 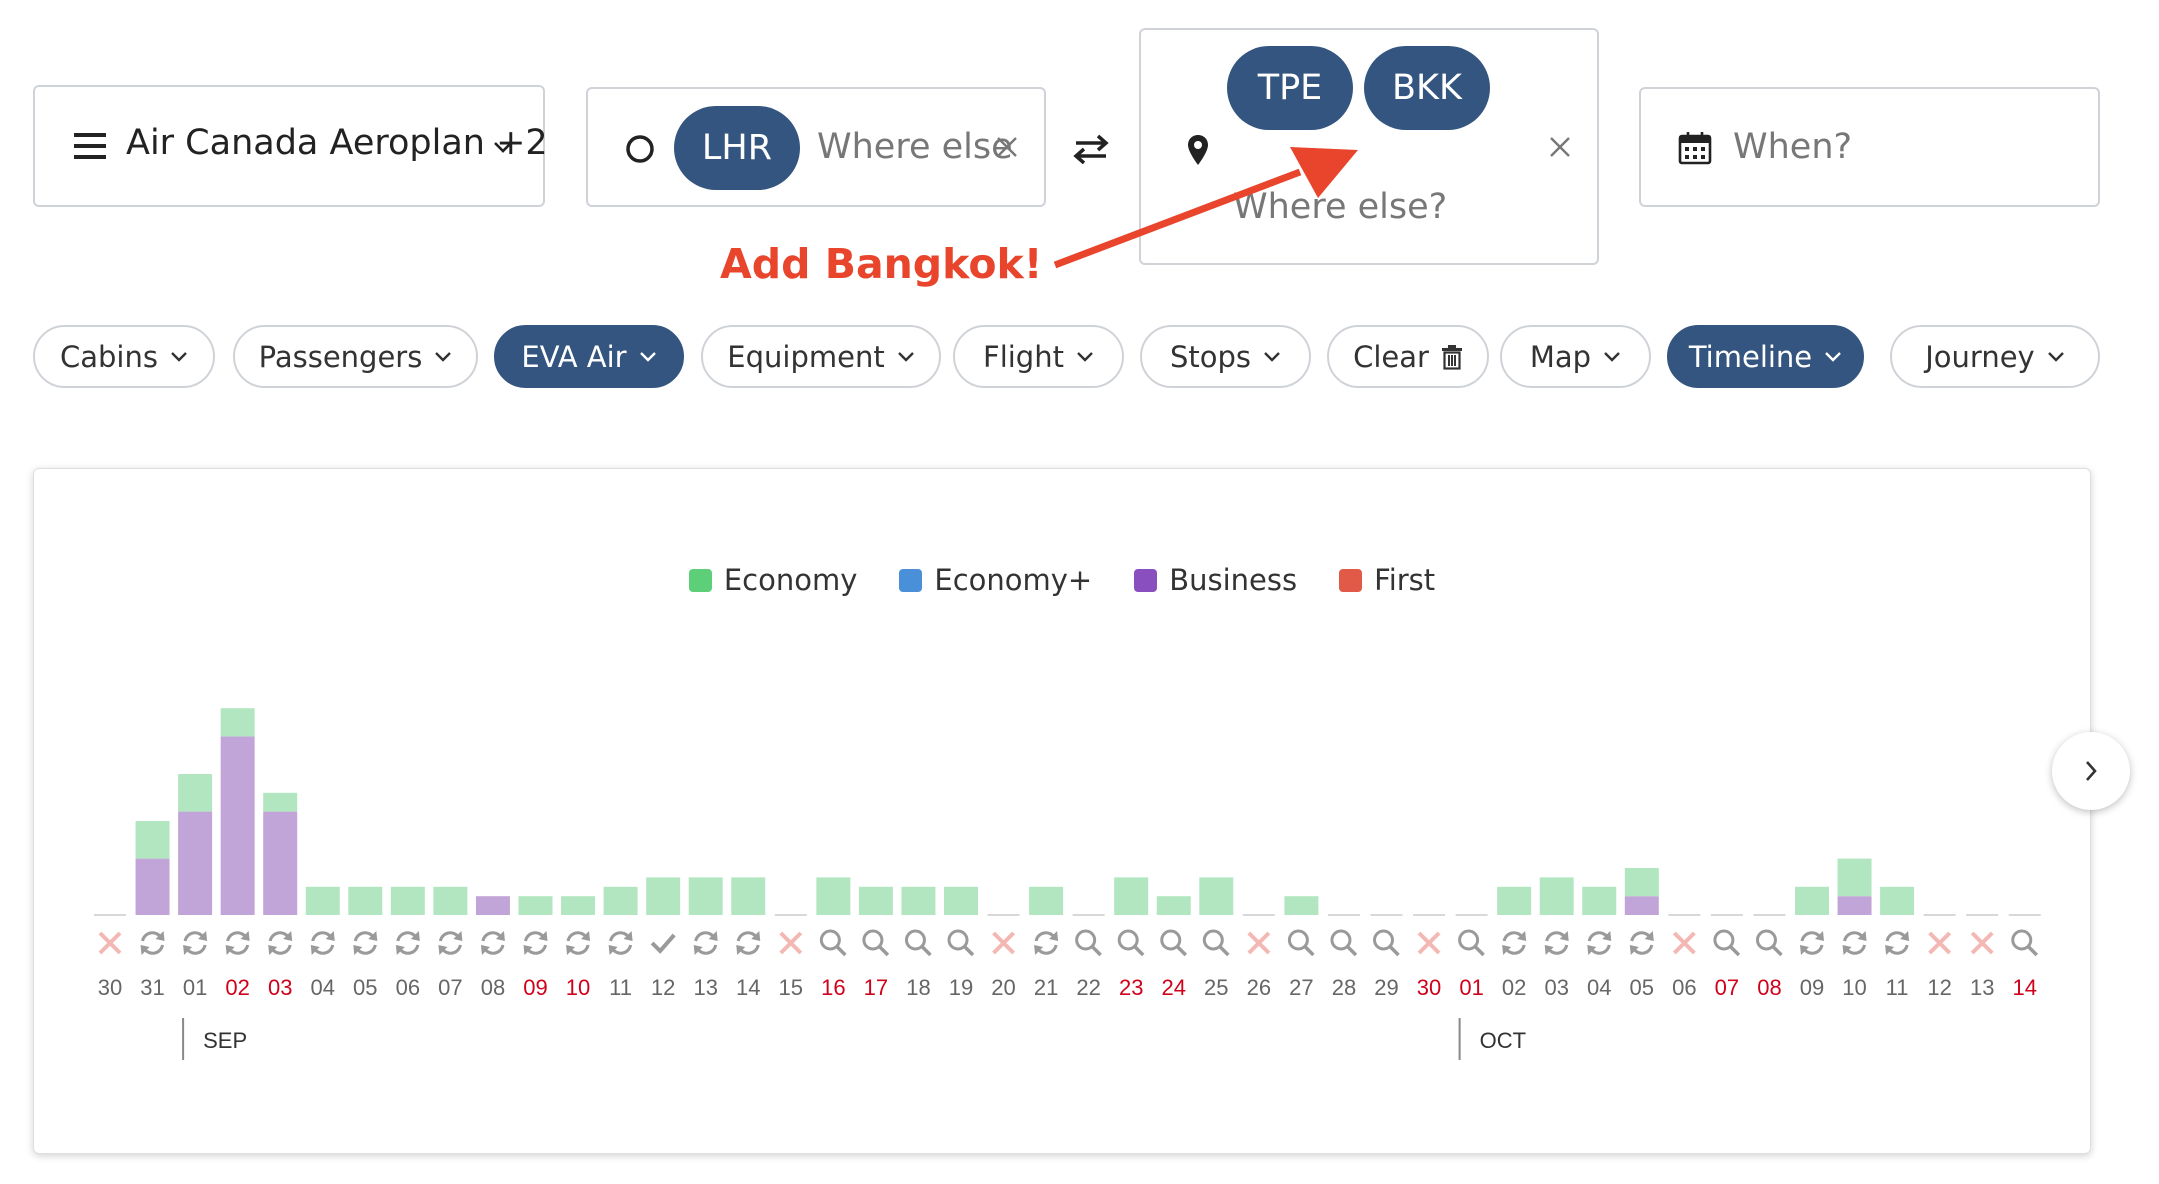 I want to click on day-label: 11, so click(x=620, y=987).